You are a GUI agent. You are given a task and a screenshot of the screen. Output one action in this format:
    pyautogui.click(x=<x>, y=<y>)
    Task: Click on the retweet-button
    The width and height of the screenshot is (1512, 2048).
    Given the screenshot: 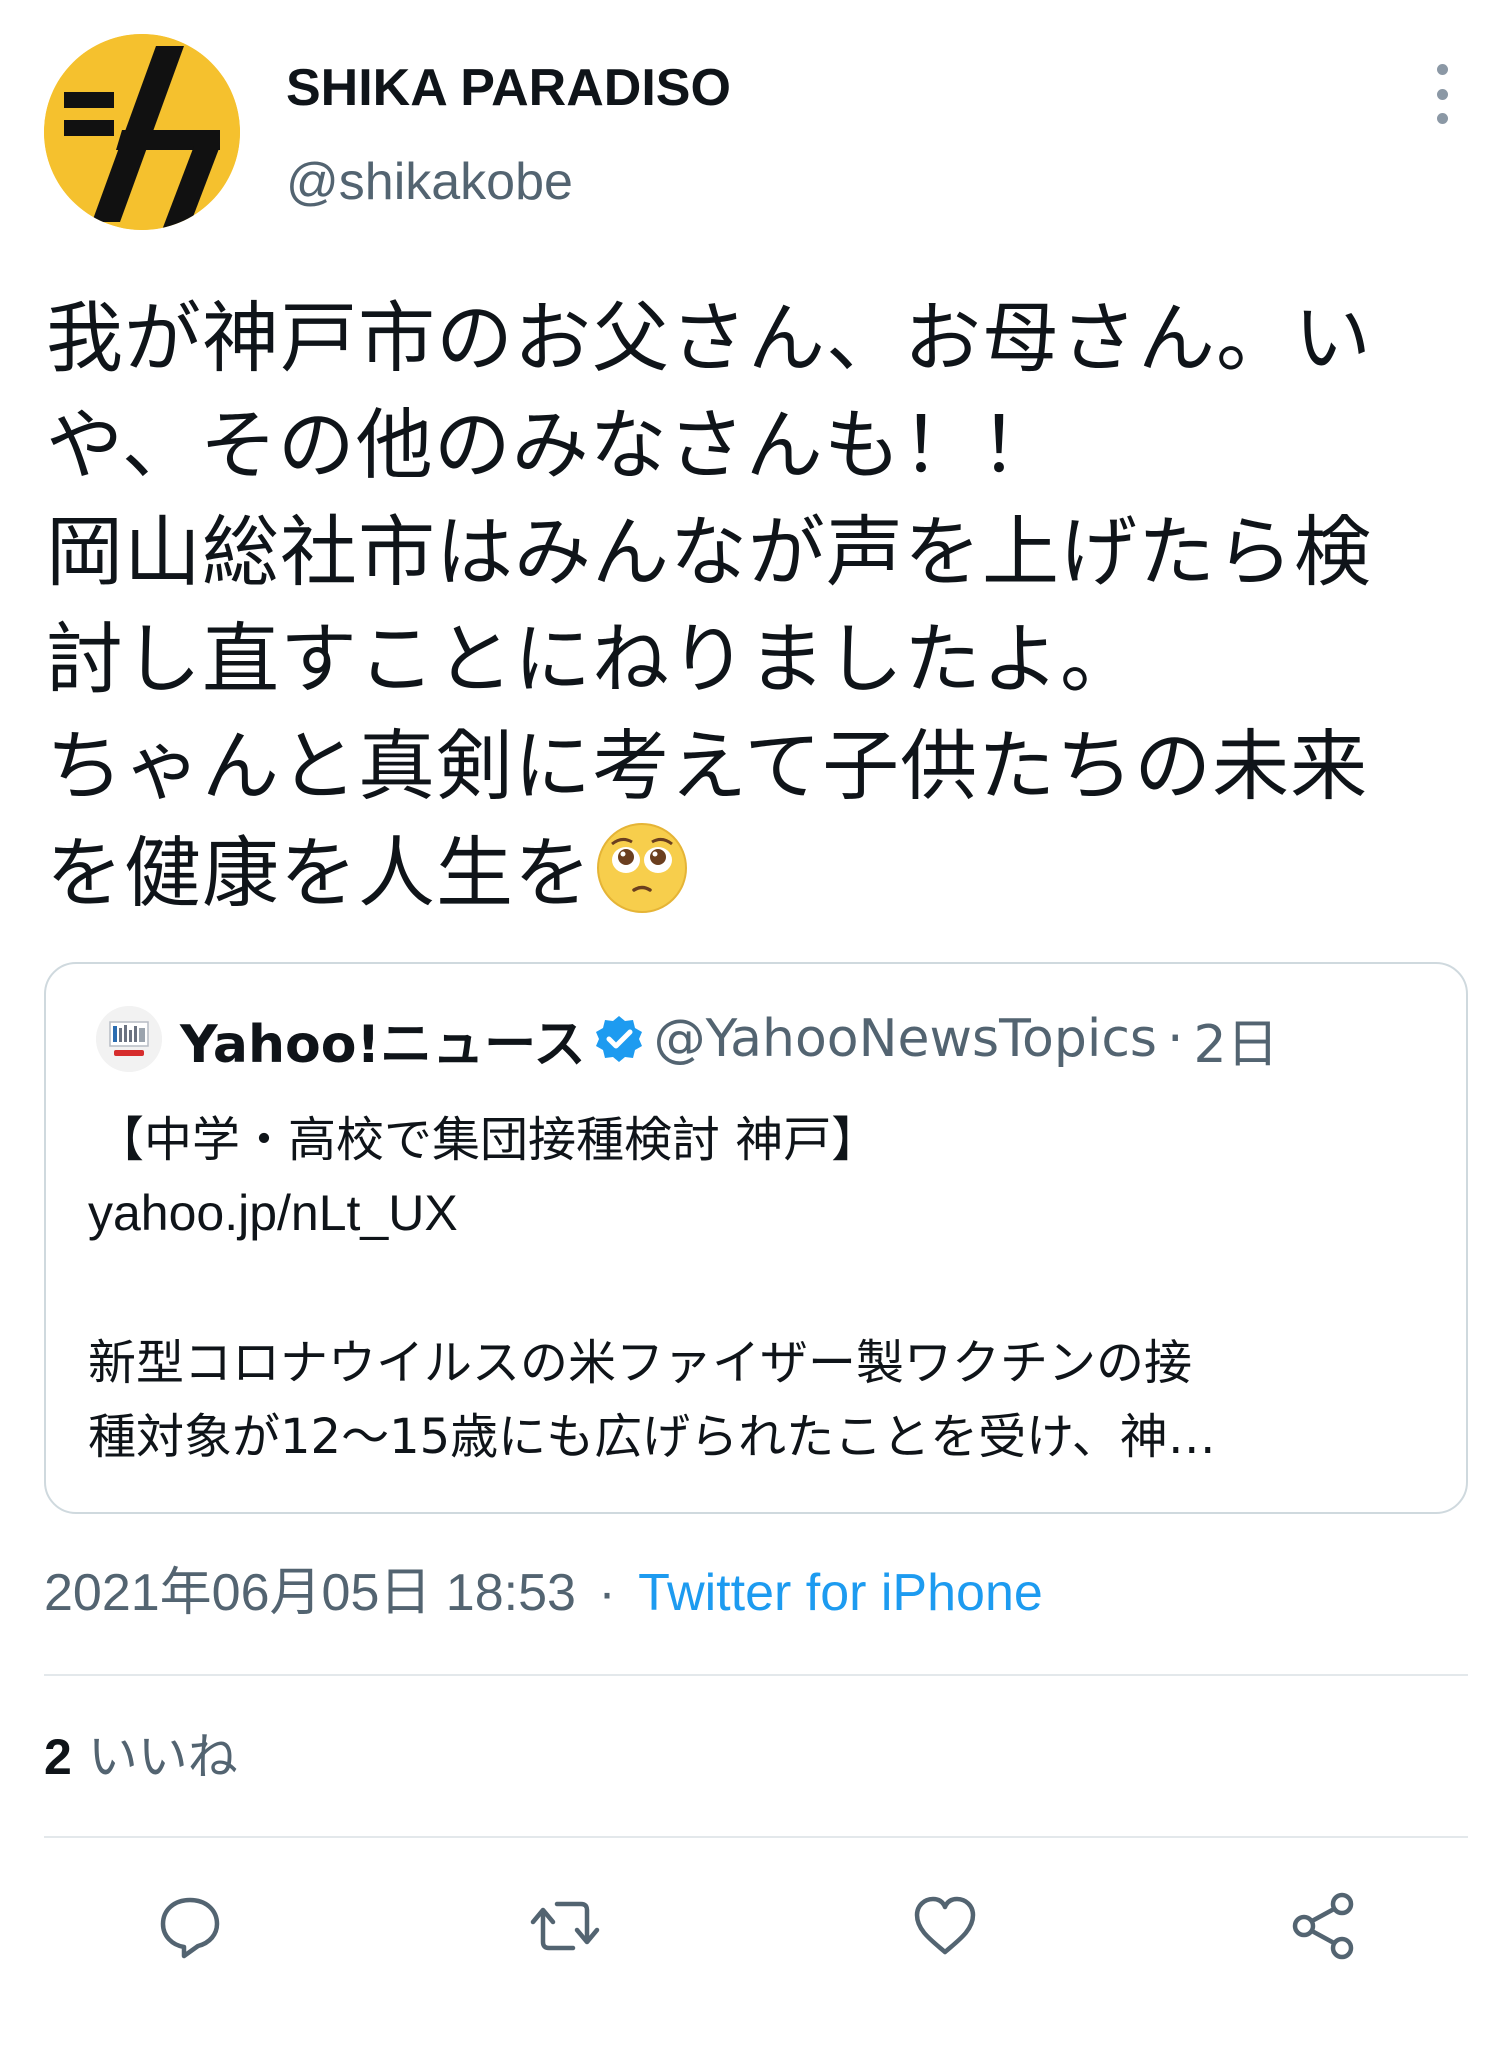 What is the action you would take?
    pyautogui.click(x=565, y=1926)
    